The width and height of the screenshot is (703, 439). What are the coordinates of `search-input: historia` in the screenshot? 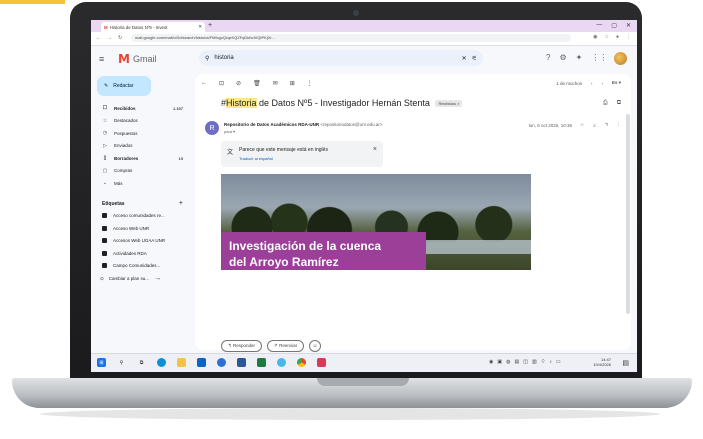 It's located at (223, 58).